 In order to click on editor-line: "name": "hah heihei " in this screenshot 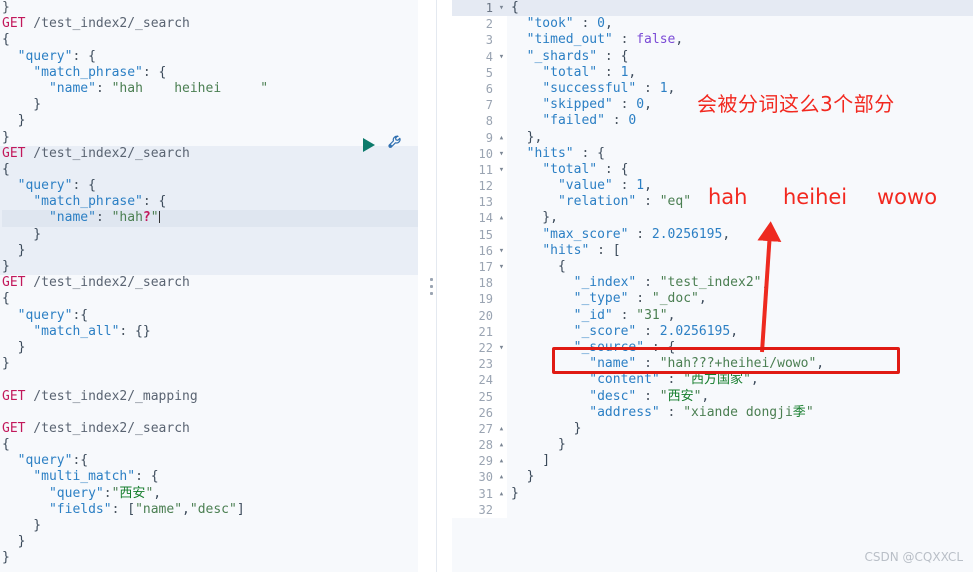, I will do `click(210, 89)`.